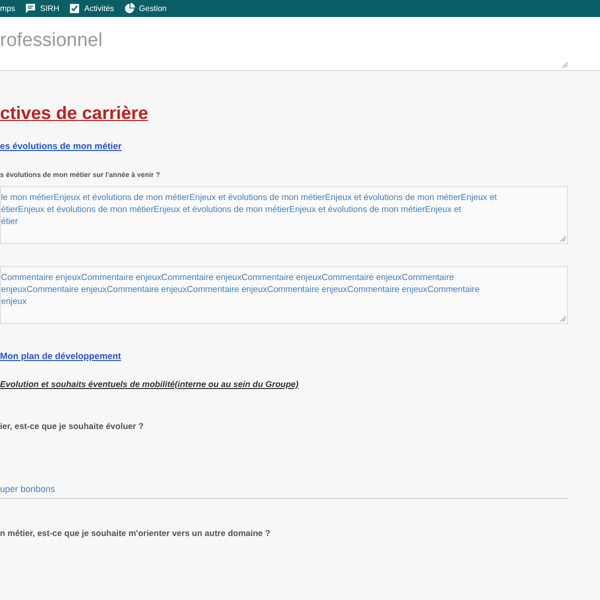  Describe the element at coordinates (42, 8) in the screenshot. I see `nav-item: SIRH` at that location.